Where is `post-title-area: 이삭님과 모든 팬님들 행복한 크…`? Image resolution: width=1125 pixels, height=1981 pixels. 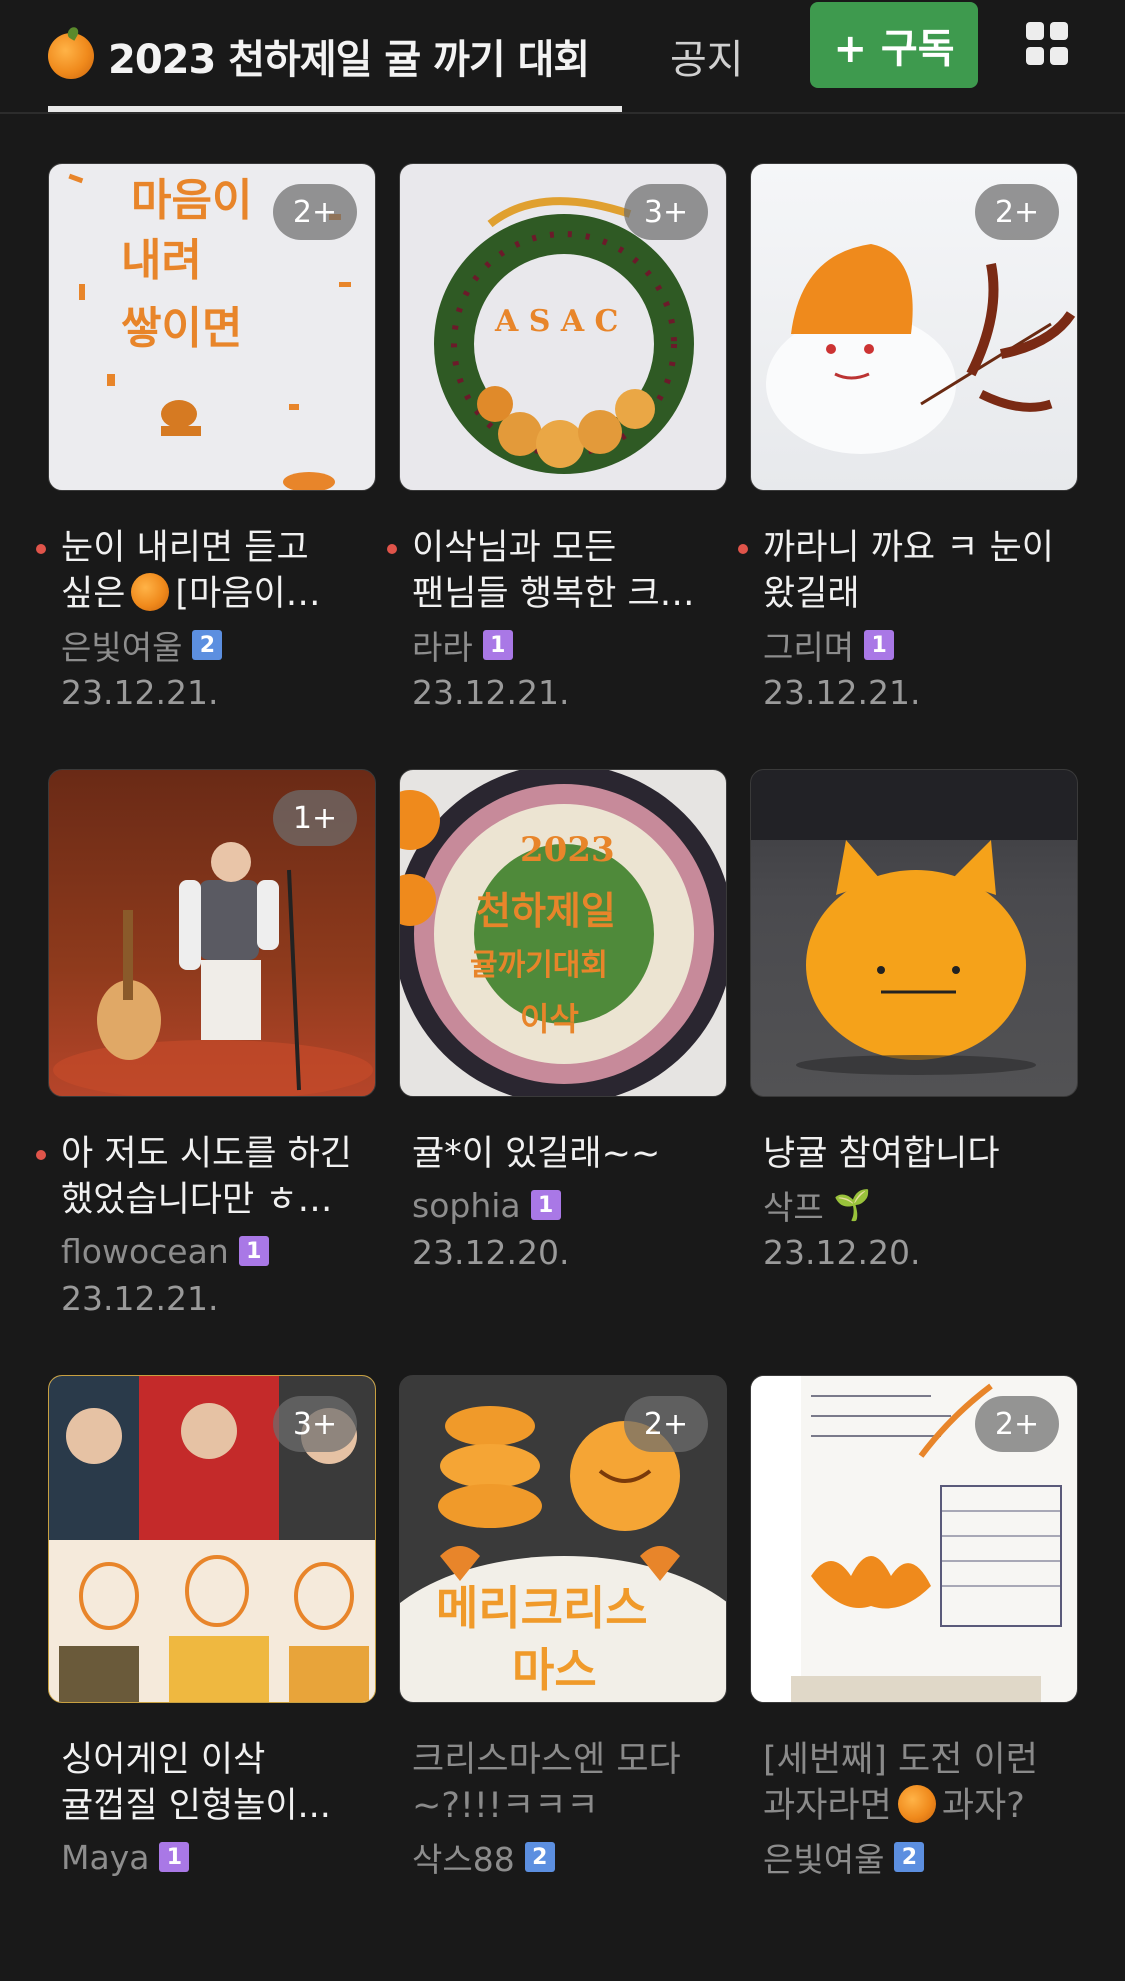 post-title-area: 이삭님과 모든 팬님들 행복한 크… is located at coordinates (557, 569).